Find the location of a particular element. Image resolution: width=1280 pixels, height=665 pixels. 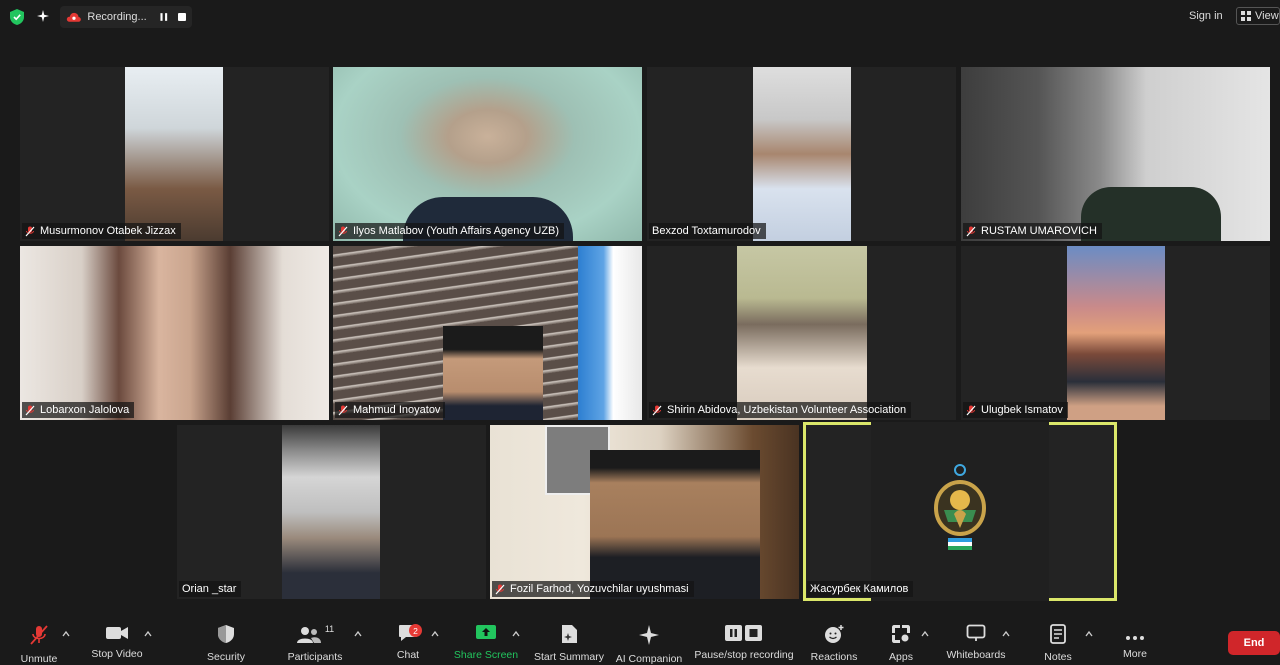

encryption-shield-icon is located at coordinates (17, 17).